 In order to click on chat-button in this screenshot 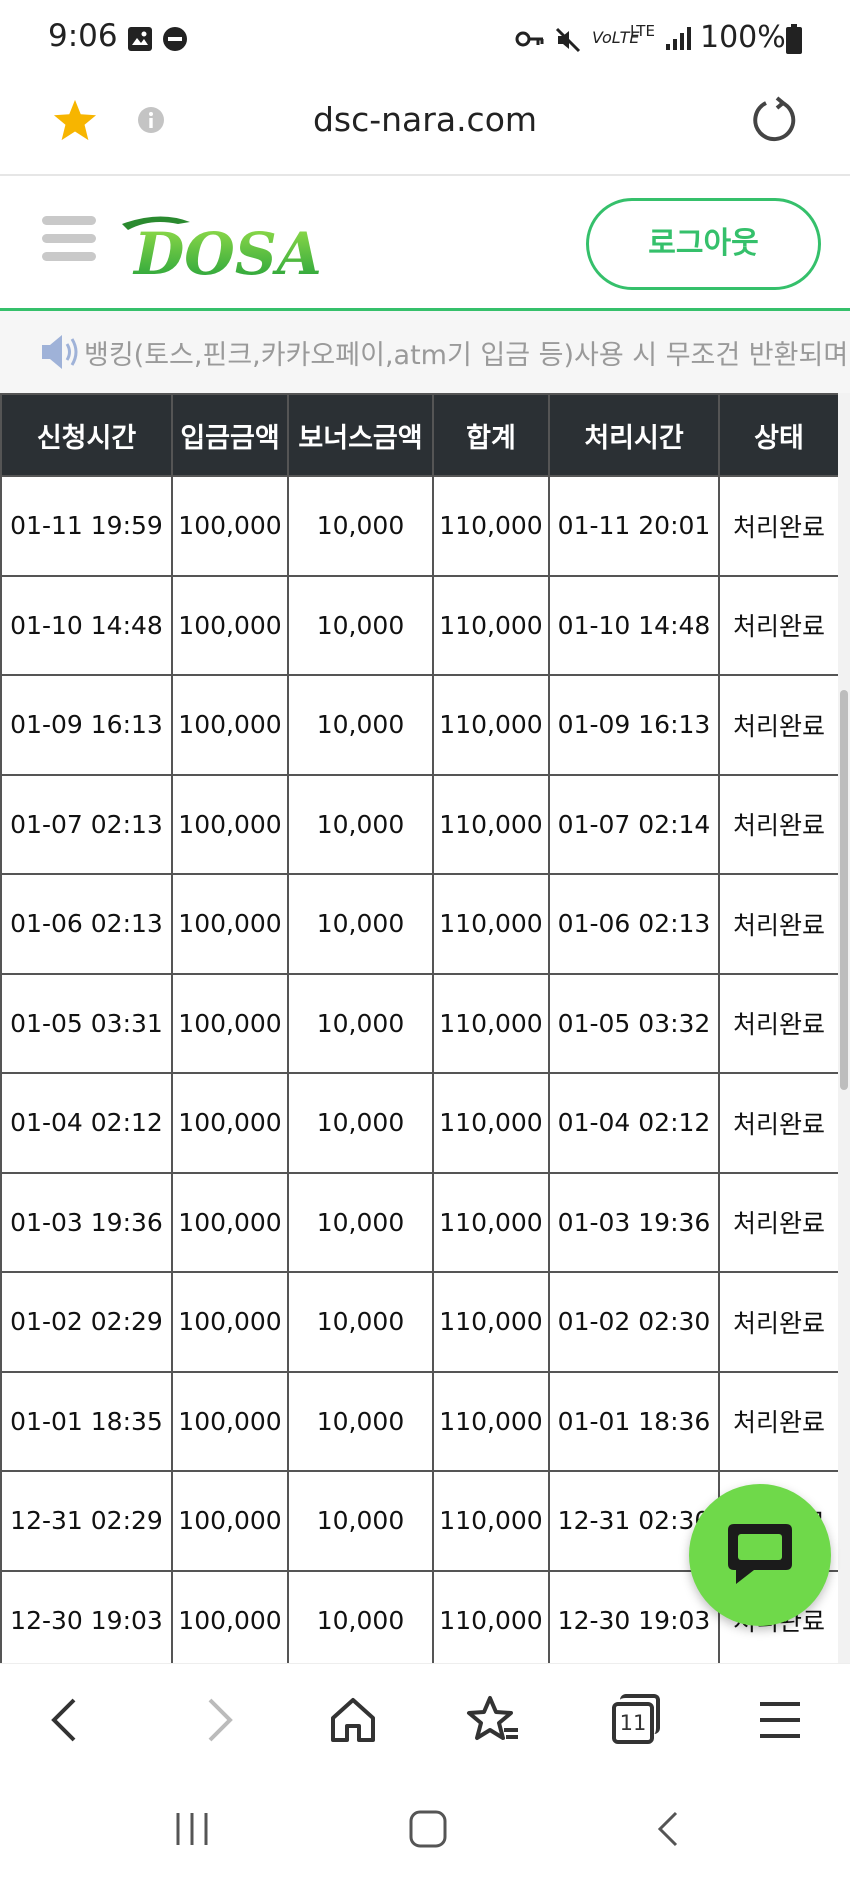, I will do `click(760, 1555)`.